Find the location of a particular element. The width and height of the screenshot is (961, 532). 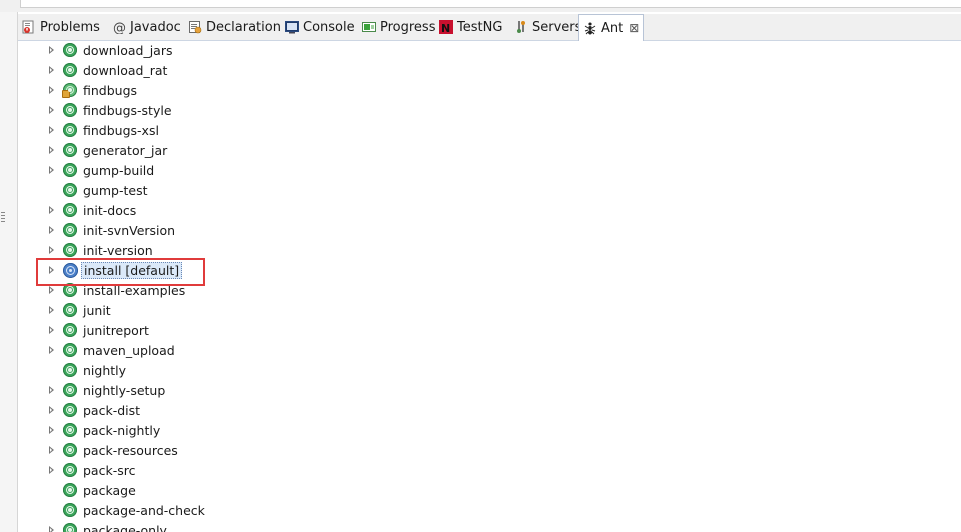

tree-item: pack-nightly is located at coordinates (489, 430).